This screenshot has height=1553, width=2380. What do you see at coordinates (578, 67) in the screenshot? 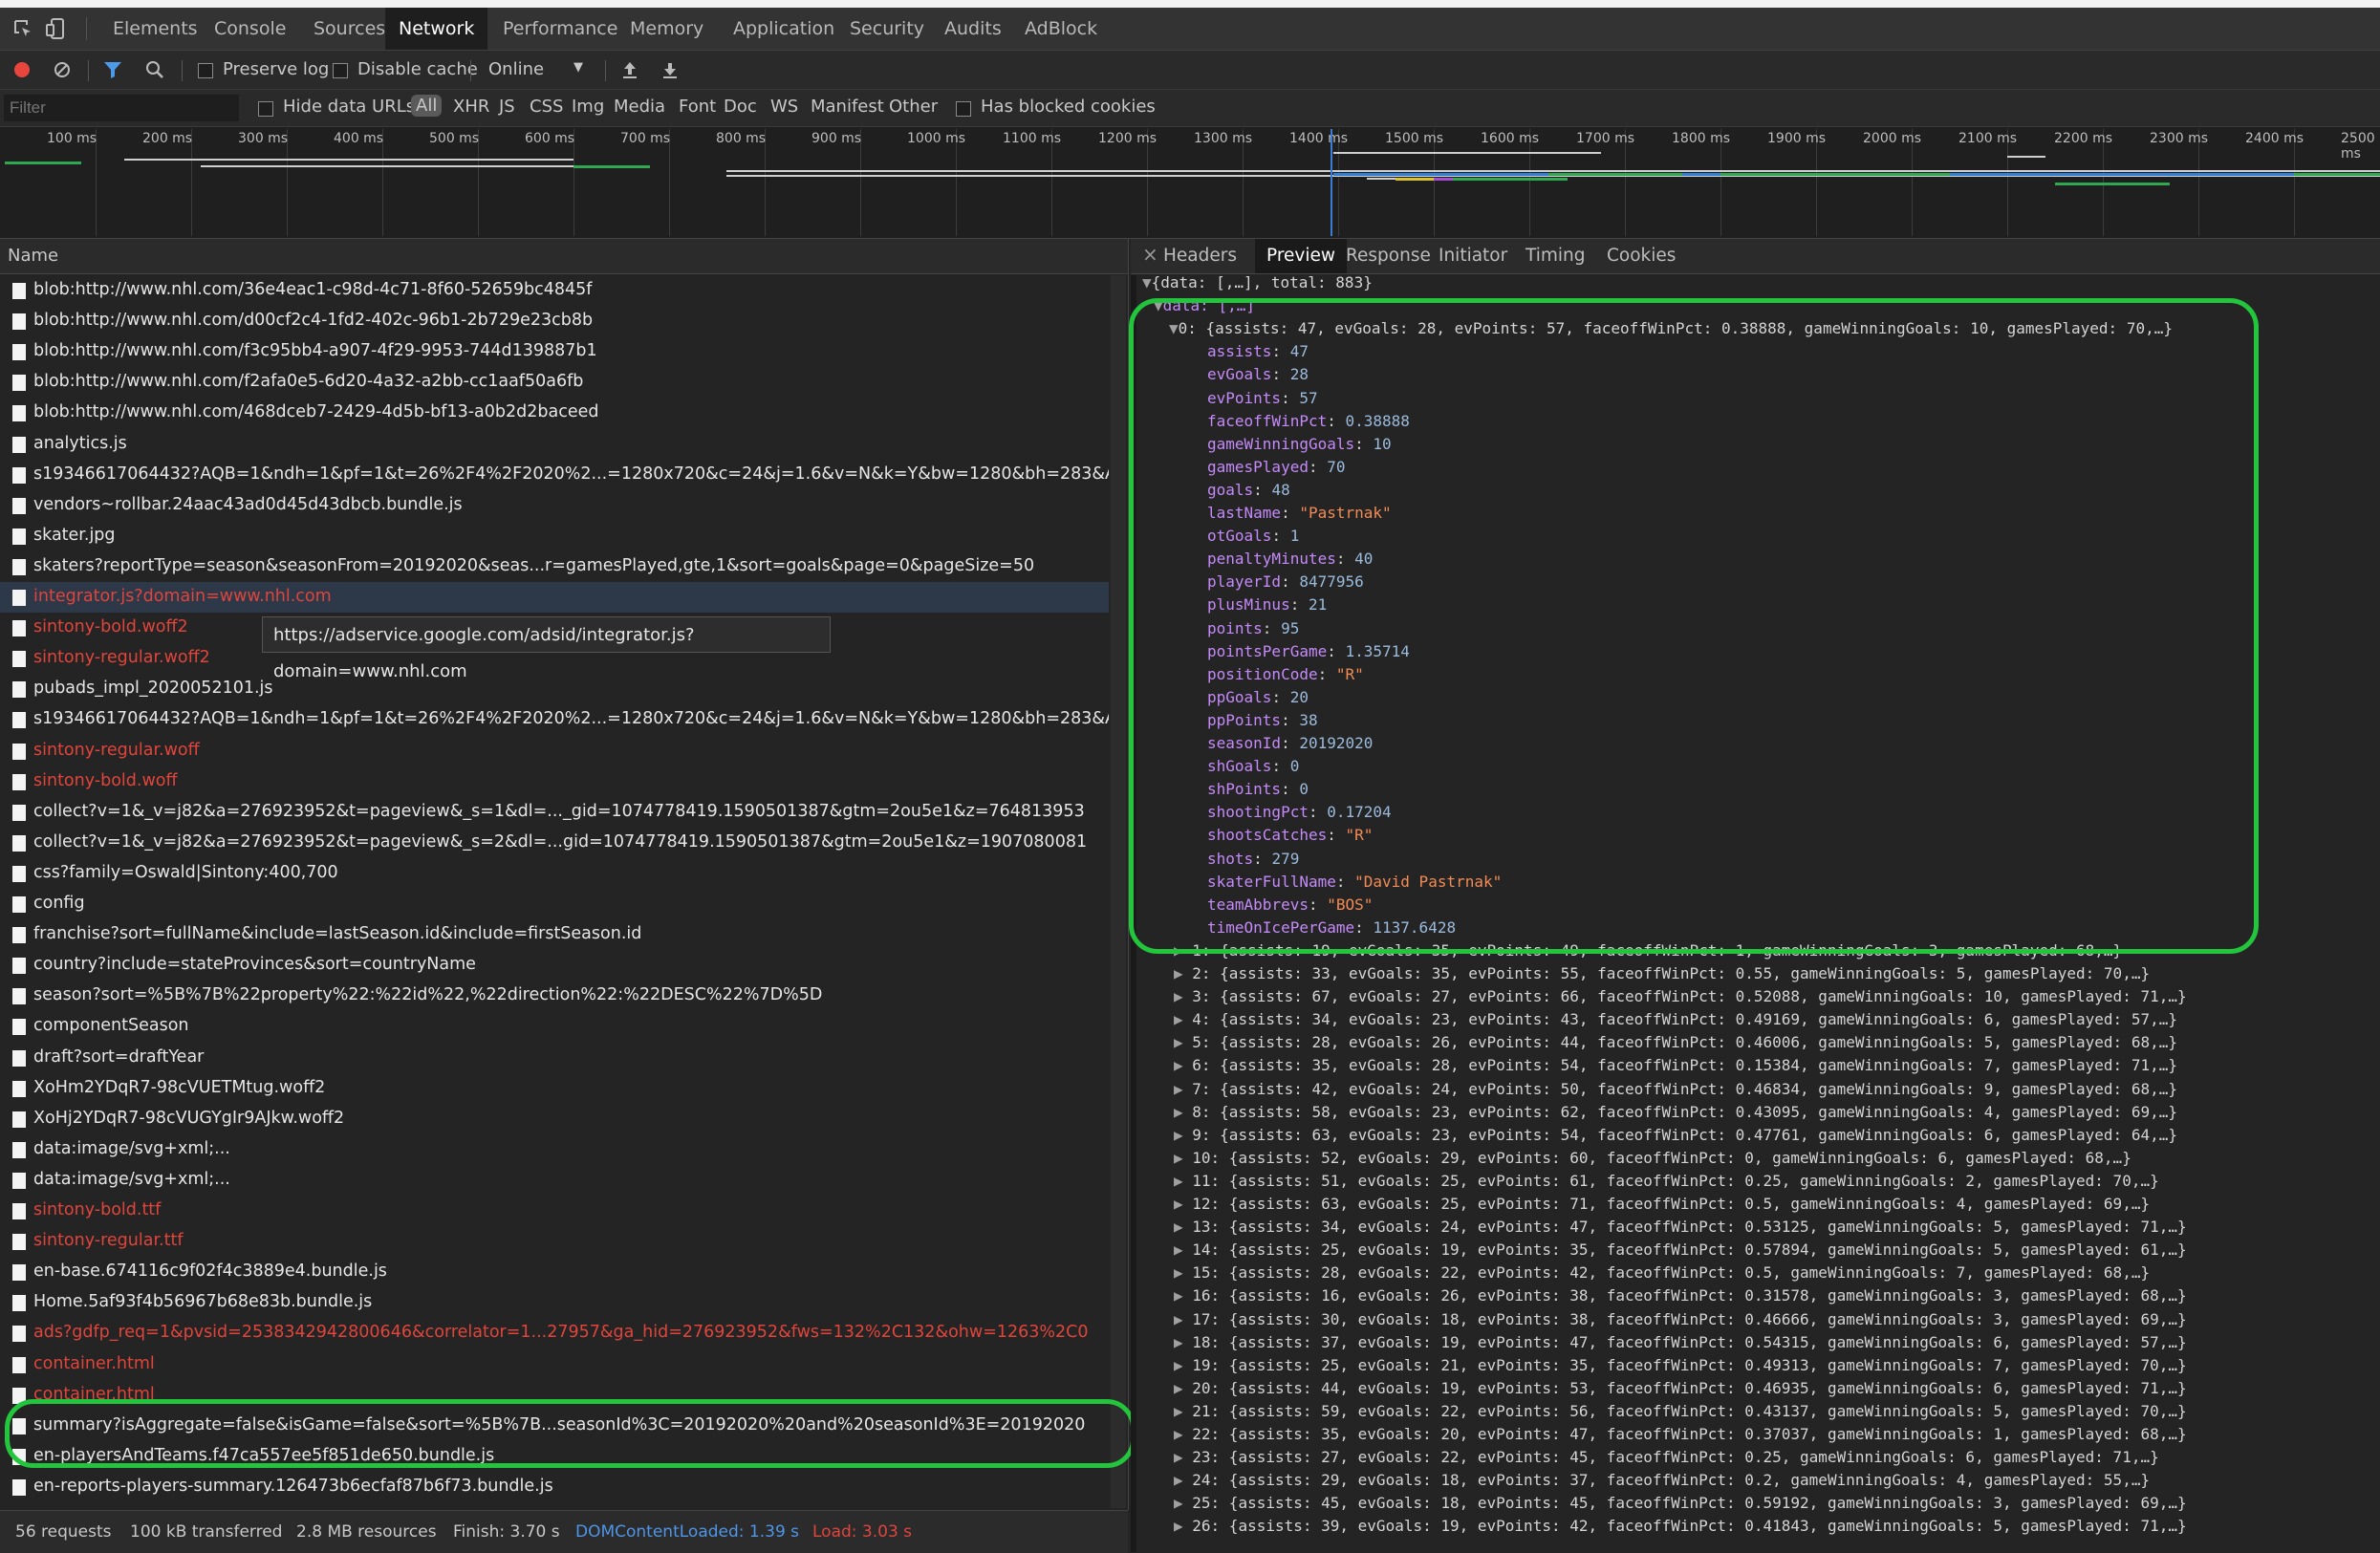
I see `chevron-down-icon: ▼` at bounding box center [578, 67].